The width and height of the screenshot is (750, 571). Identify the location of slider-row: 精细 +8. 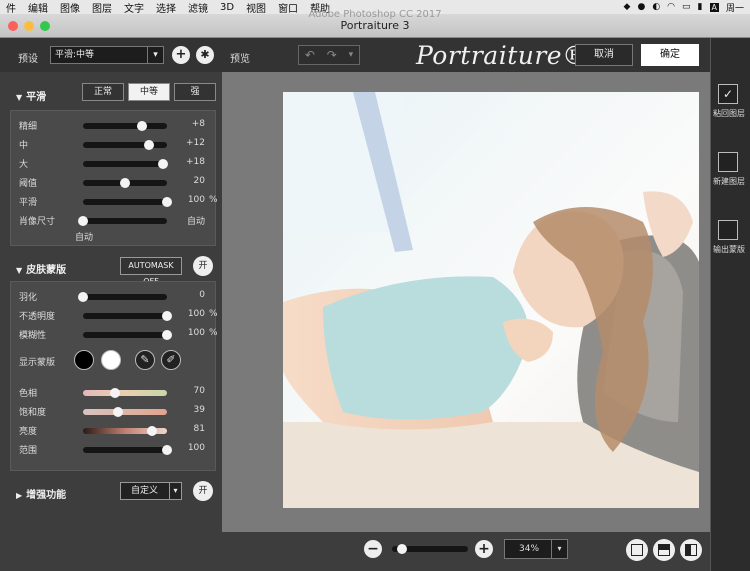
(117, 126).